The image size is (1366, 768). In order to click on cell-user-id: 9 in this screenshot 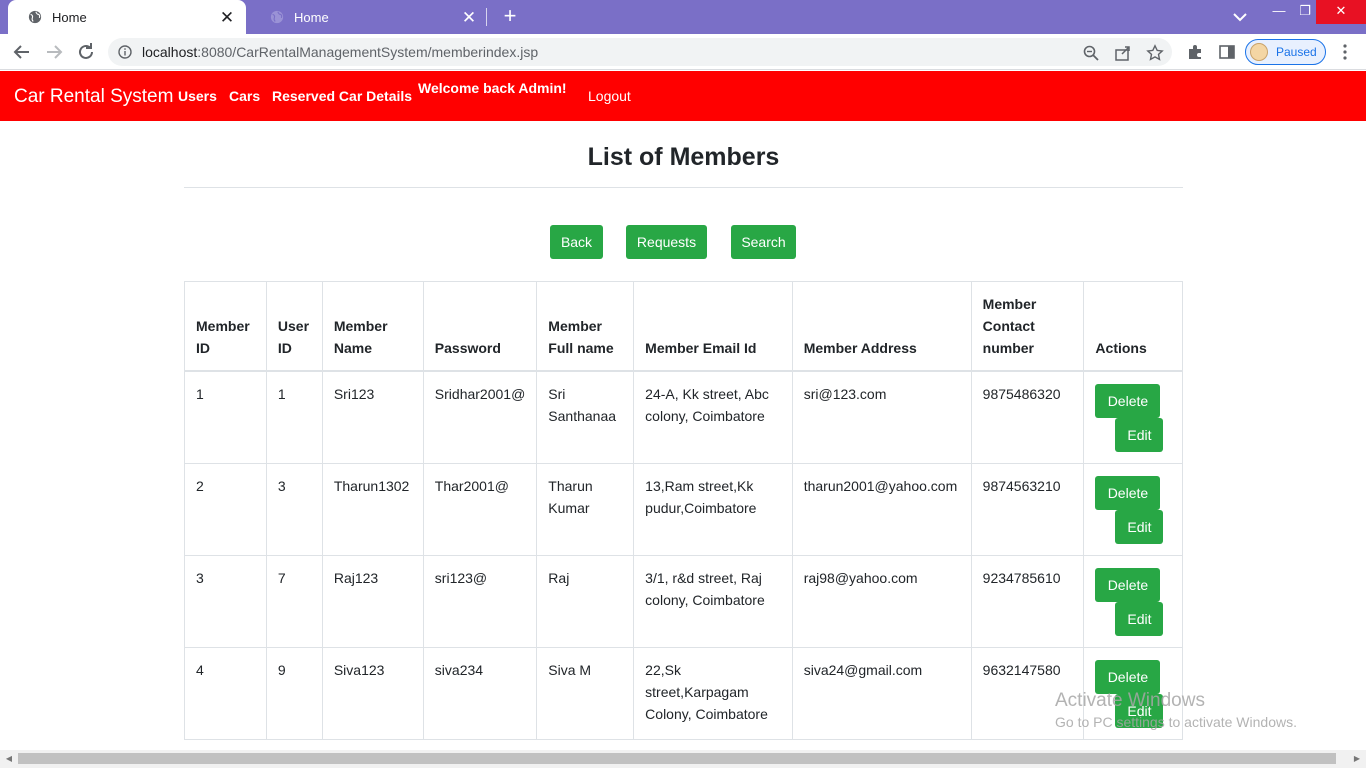, I will do `click(294, 693)`.